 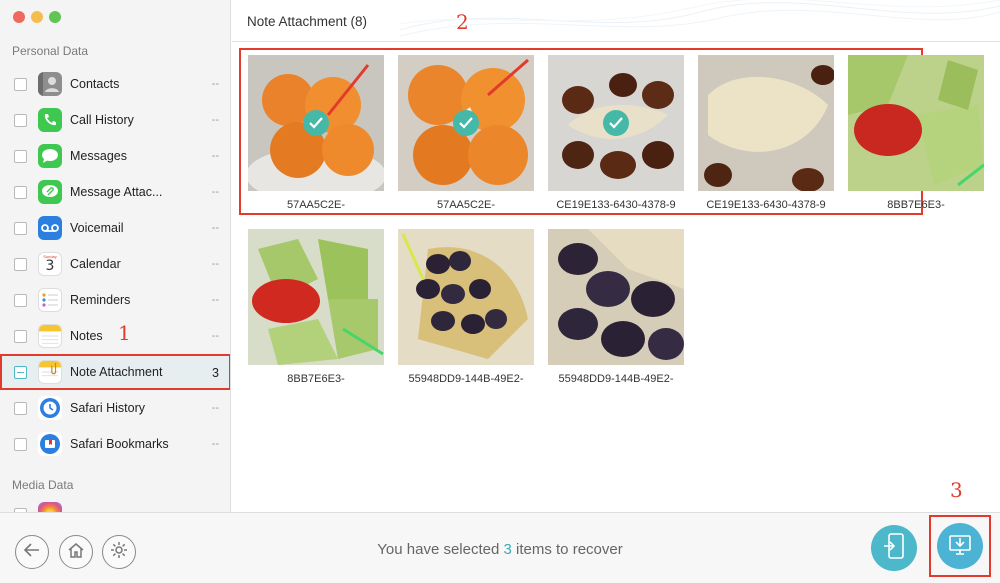 I want to click on sidebar-item-label: Reminders, so click(x=100, y=300).